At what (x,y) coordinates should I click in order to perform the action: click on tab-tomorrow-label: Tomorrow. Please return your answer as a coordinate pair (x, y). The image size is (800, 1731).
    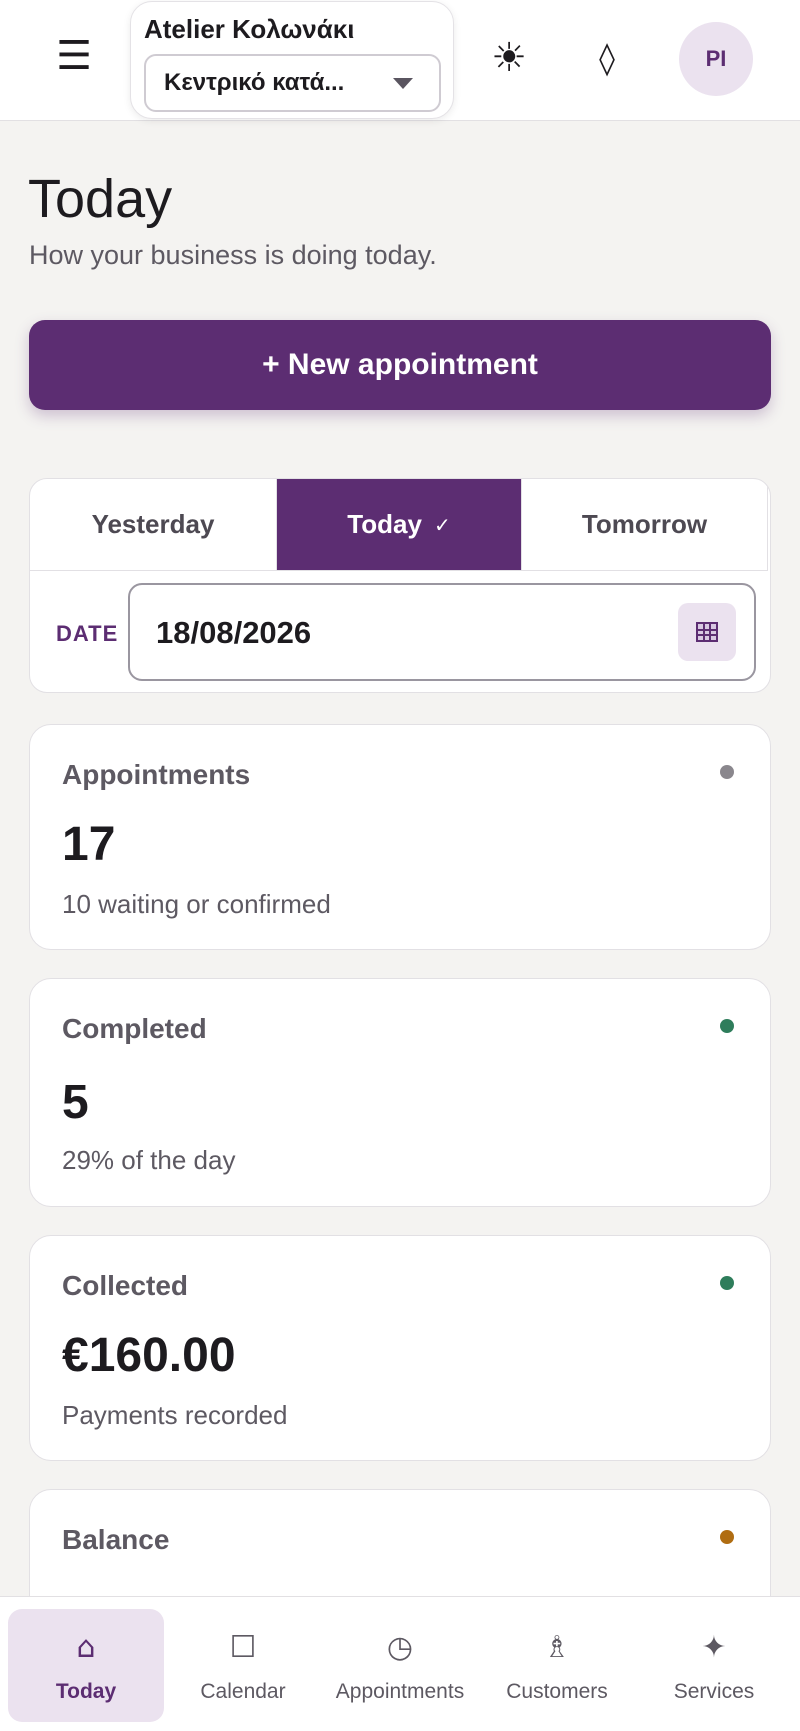
    Looking at the image, I should click on (644, 524).